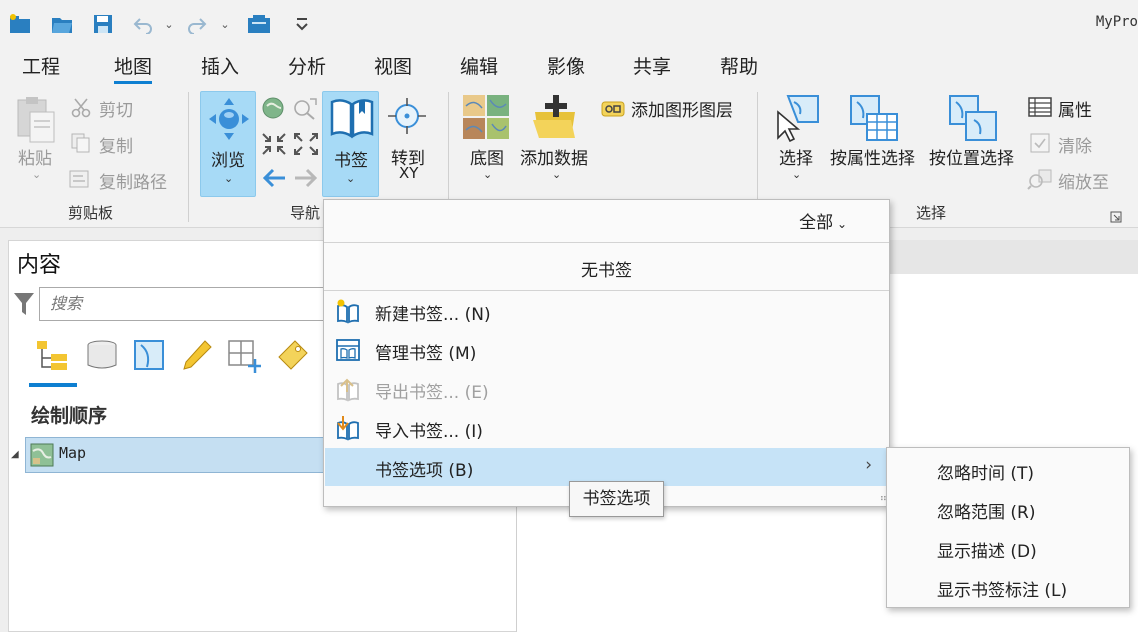 The image size is (1138, 632). I want to click on export-bookmarks-item: 导出书签... (E), so click(606, 389).